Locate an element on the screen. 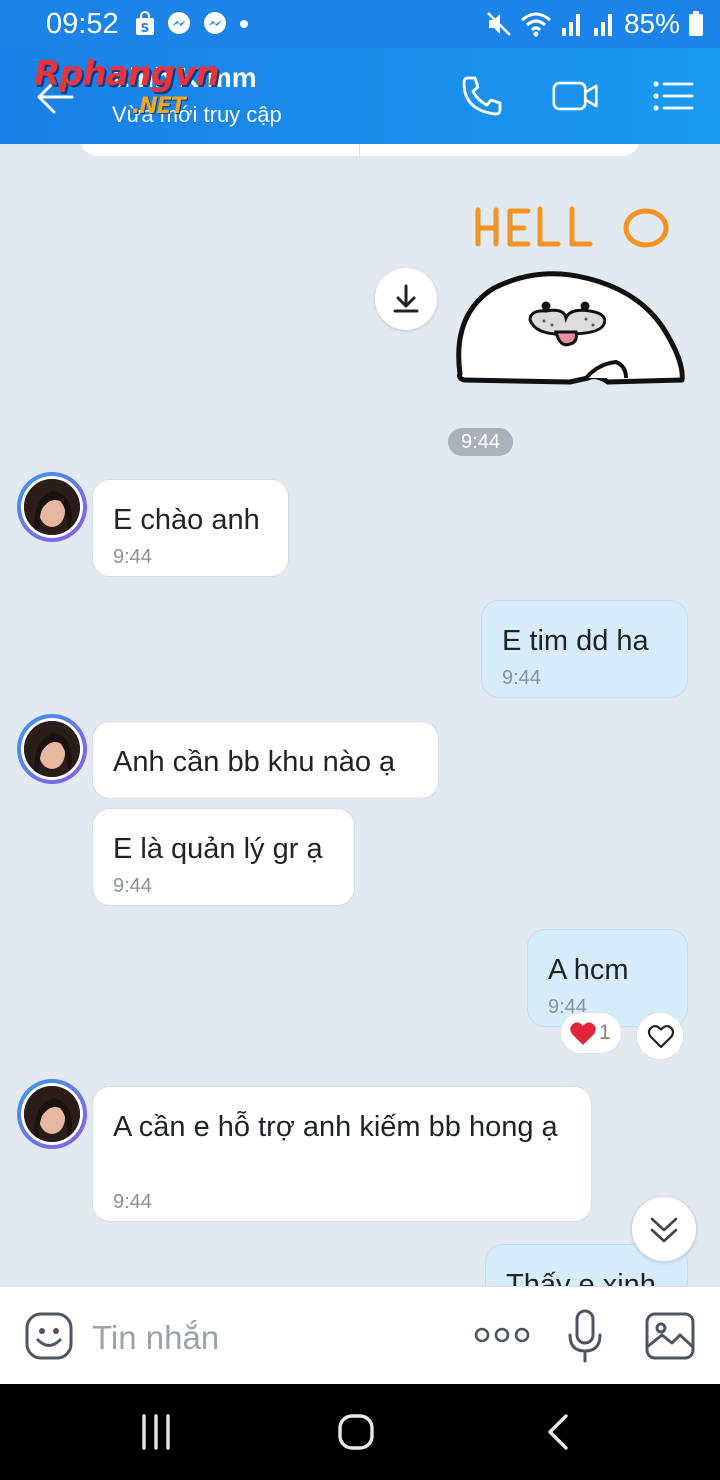  home-icon is located at coordinates (356, 1432).